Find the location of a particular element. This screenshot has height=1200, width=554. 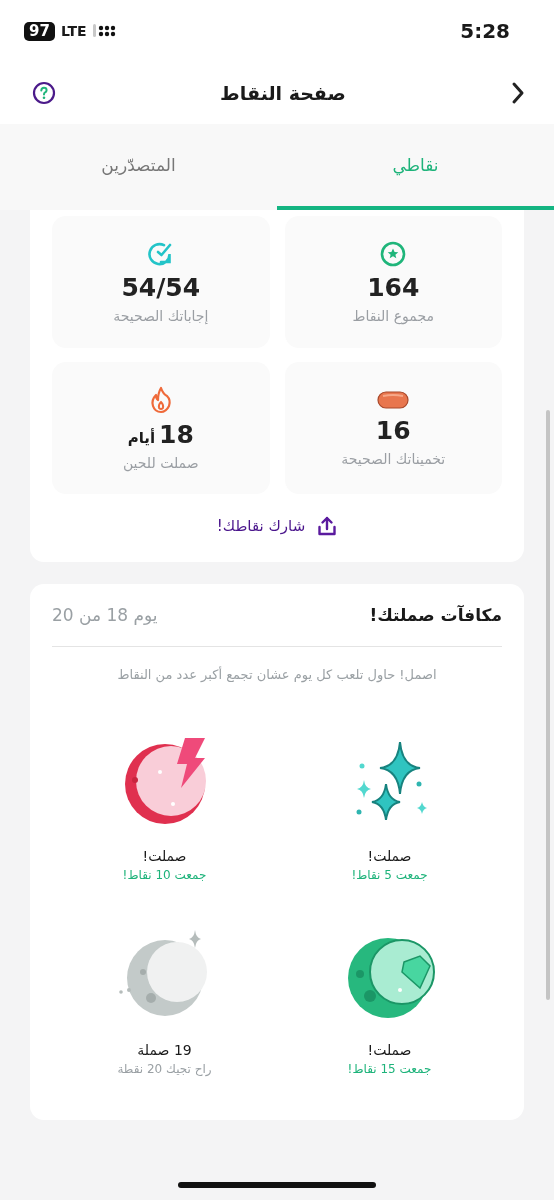

battery-level: 97 is located at coordinates (39, 31).